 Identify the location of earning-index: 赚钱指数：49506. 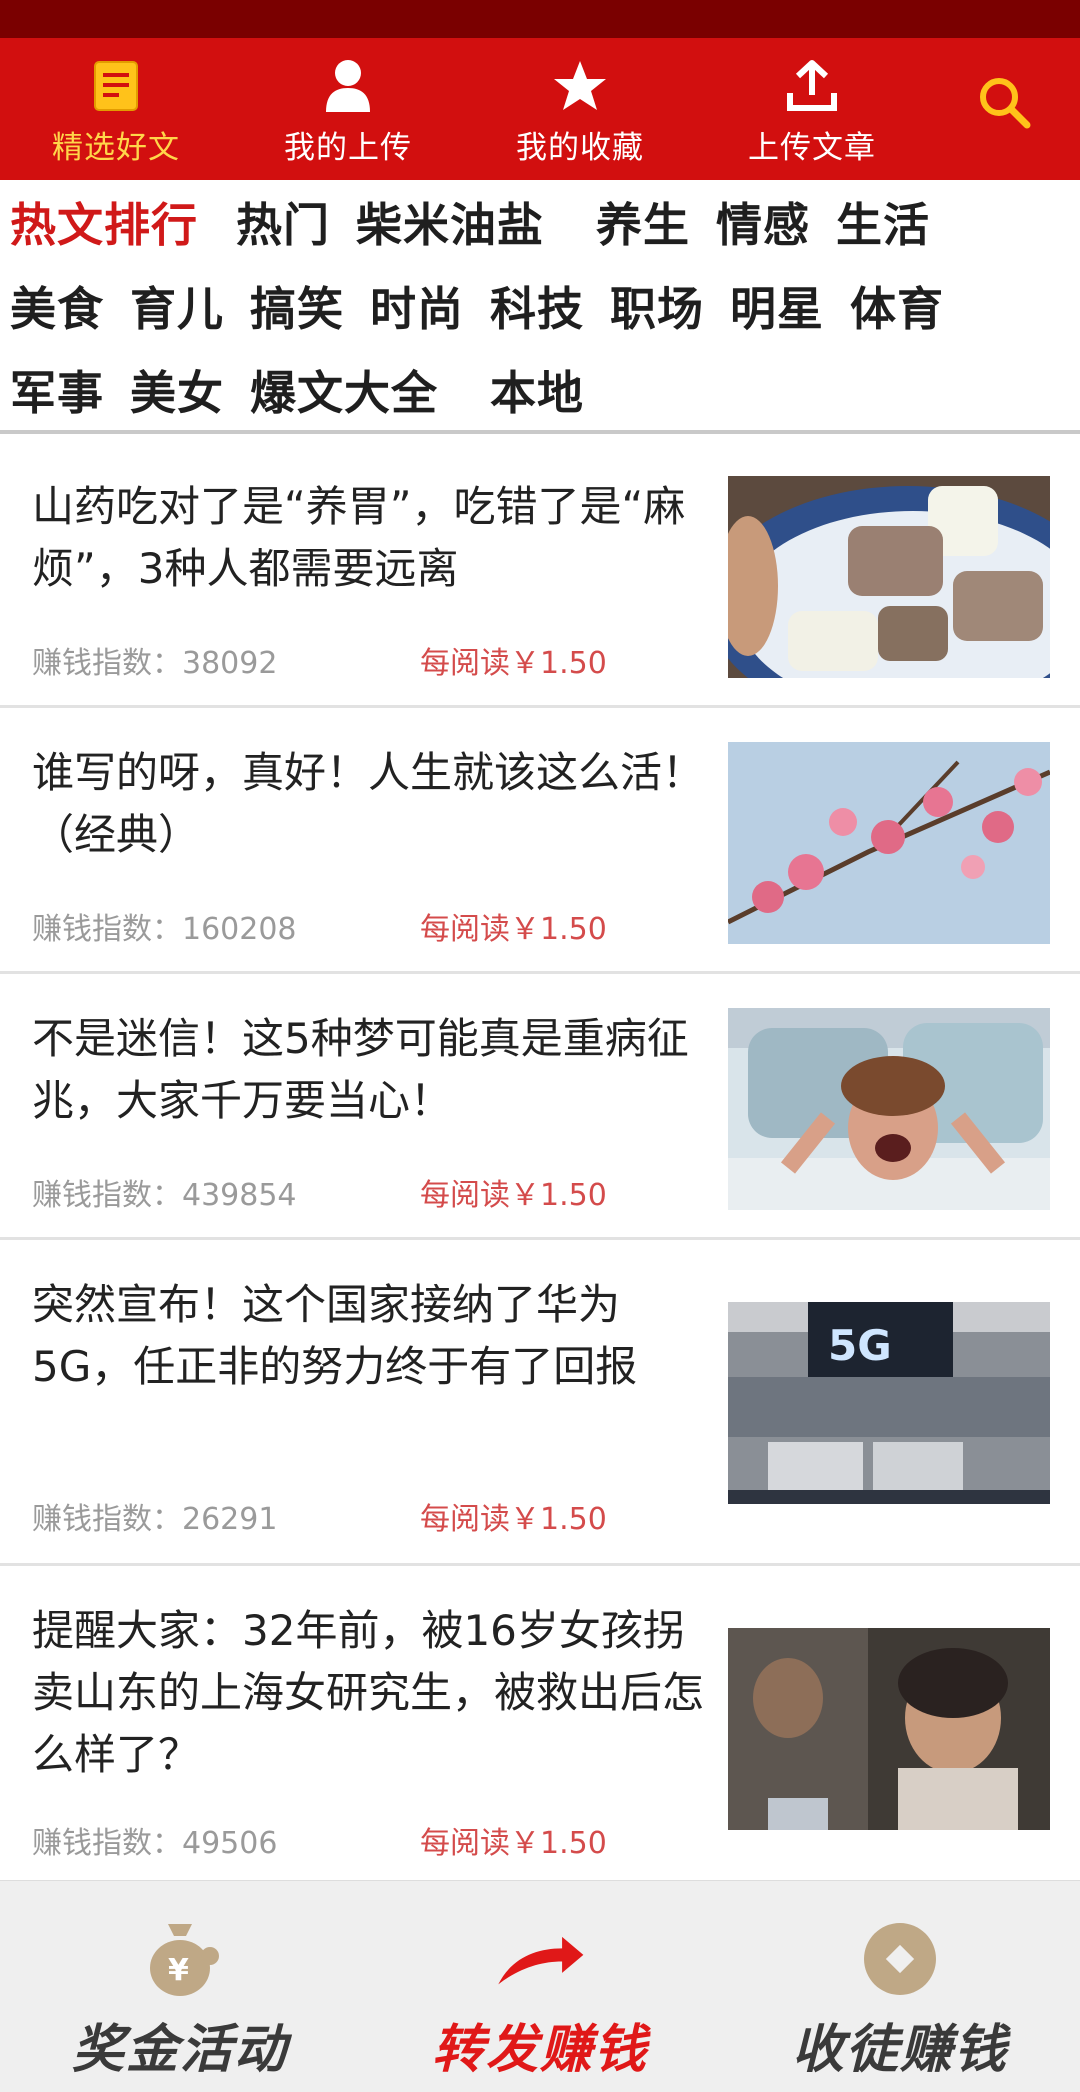
(155, 1843).